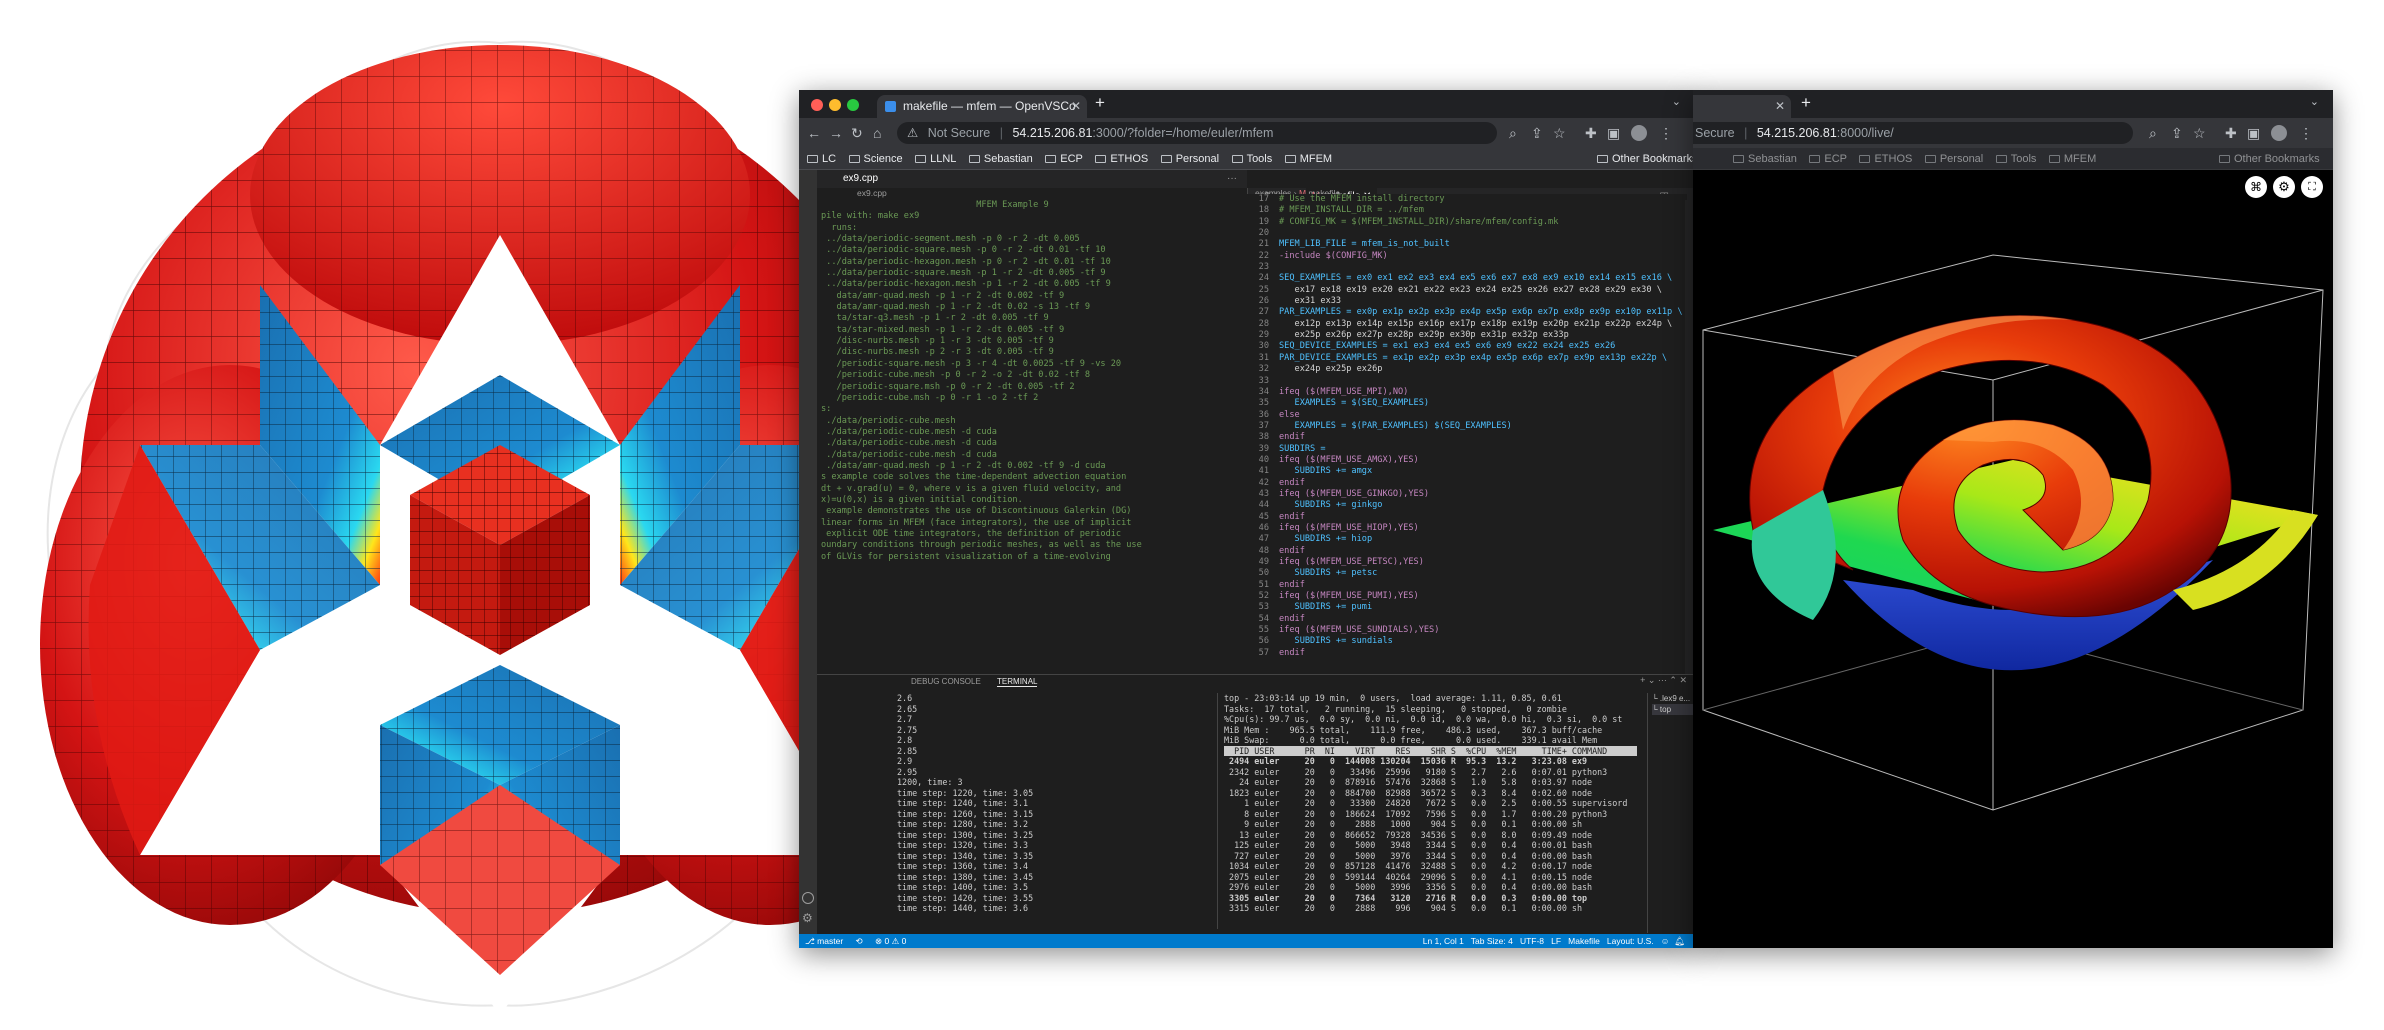 The image size is (2384, 1030). Describe the element at coordinates (836, 133) in the screenshot. I see `forward-icon: →` at that location.